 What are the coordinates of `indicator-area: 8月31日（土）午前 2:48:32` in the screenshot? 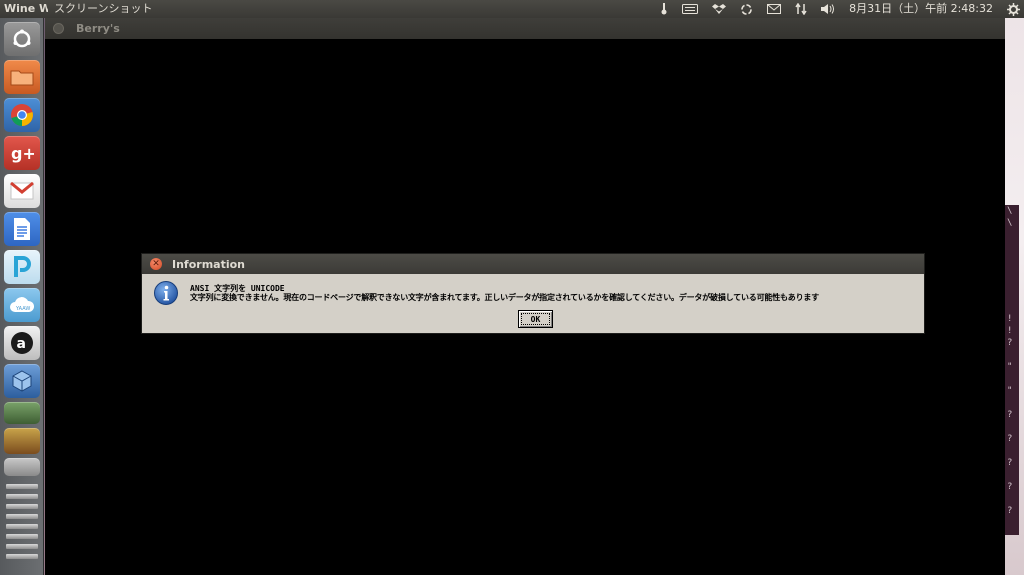 It's located at (833, 9).